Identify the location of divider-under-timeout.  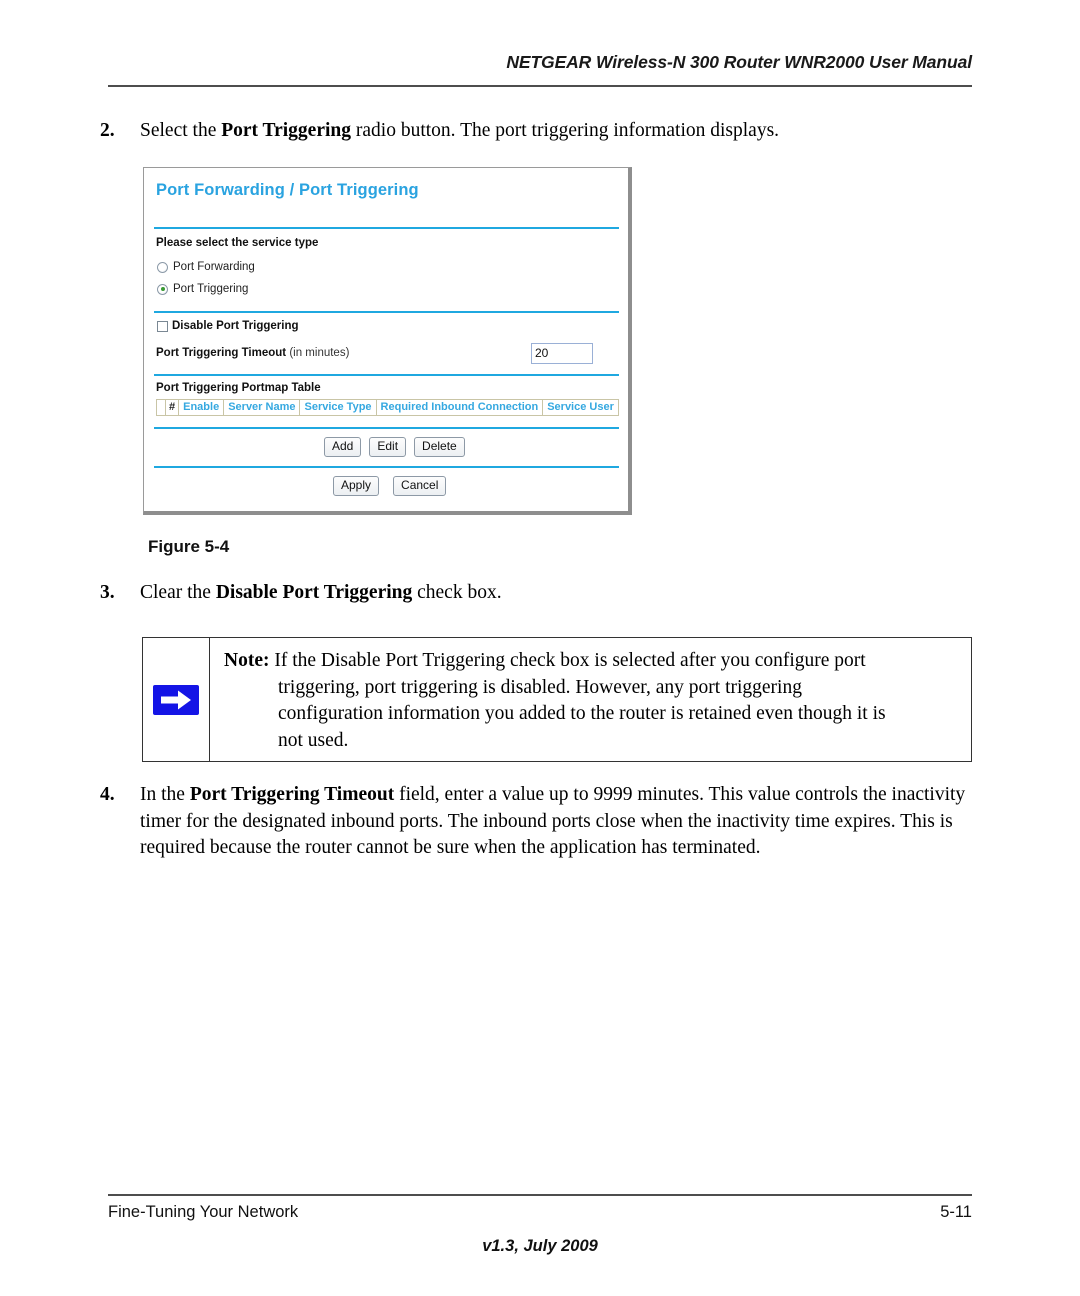
(386, 375).